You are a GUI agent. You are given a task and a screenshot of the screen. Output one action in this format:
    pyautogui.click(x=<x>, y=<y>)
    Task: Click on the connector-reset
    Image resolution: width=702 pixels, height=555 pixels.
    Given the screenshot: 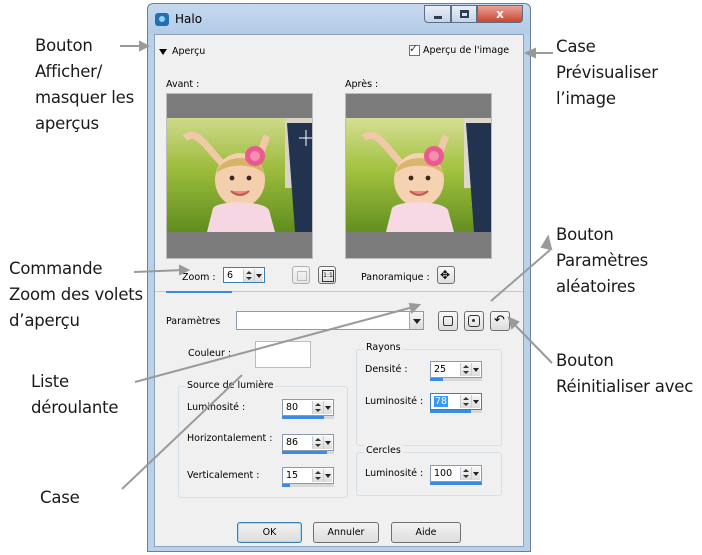 What is the action you would take?
    pyautogui.click(x=532, y=342)
    